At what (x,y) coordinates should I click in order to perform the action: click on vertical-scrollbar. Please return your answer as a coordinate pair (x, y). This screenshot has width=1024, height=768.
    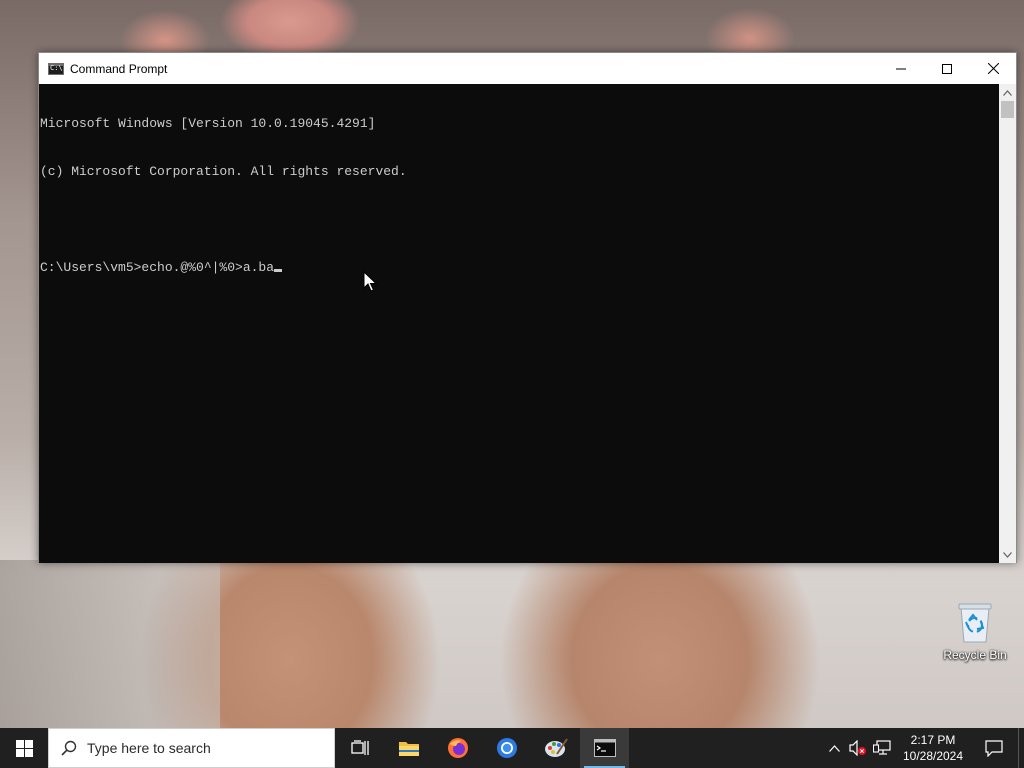
    Looking at the image, I should click on (1007, 323).